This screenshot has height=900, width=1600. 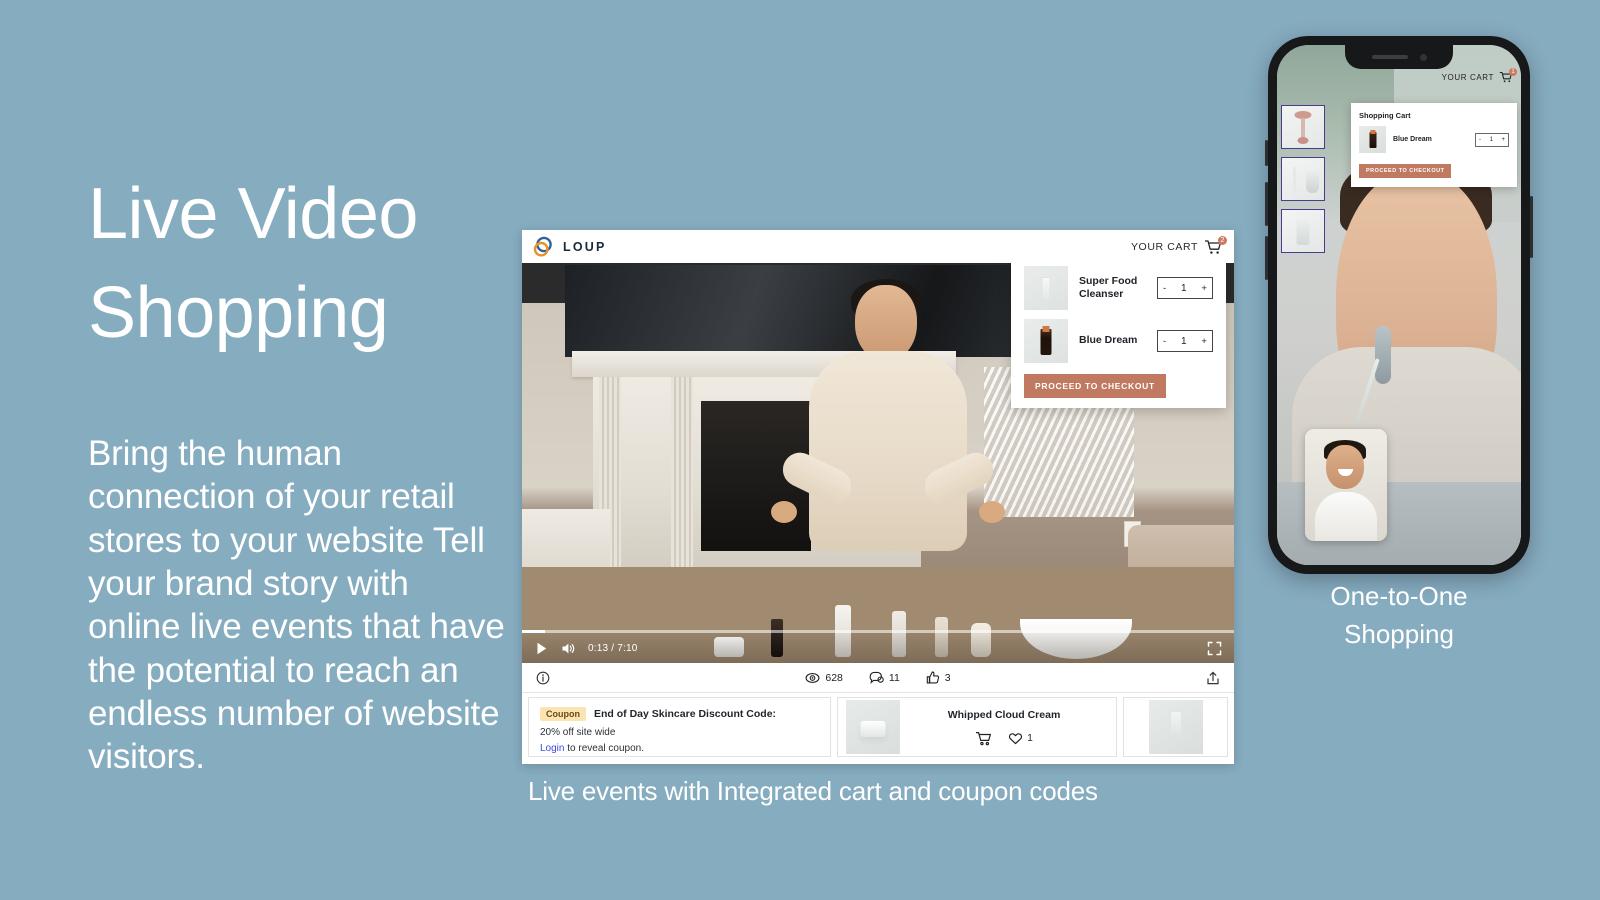 I want to click on phone-your-cart-label: YOUR CART, so click(x=1467, y=77).